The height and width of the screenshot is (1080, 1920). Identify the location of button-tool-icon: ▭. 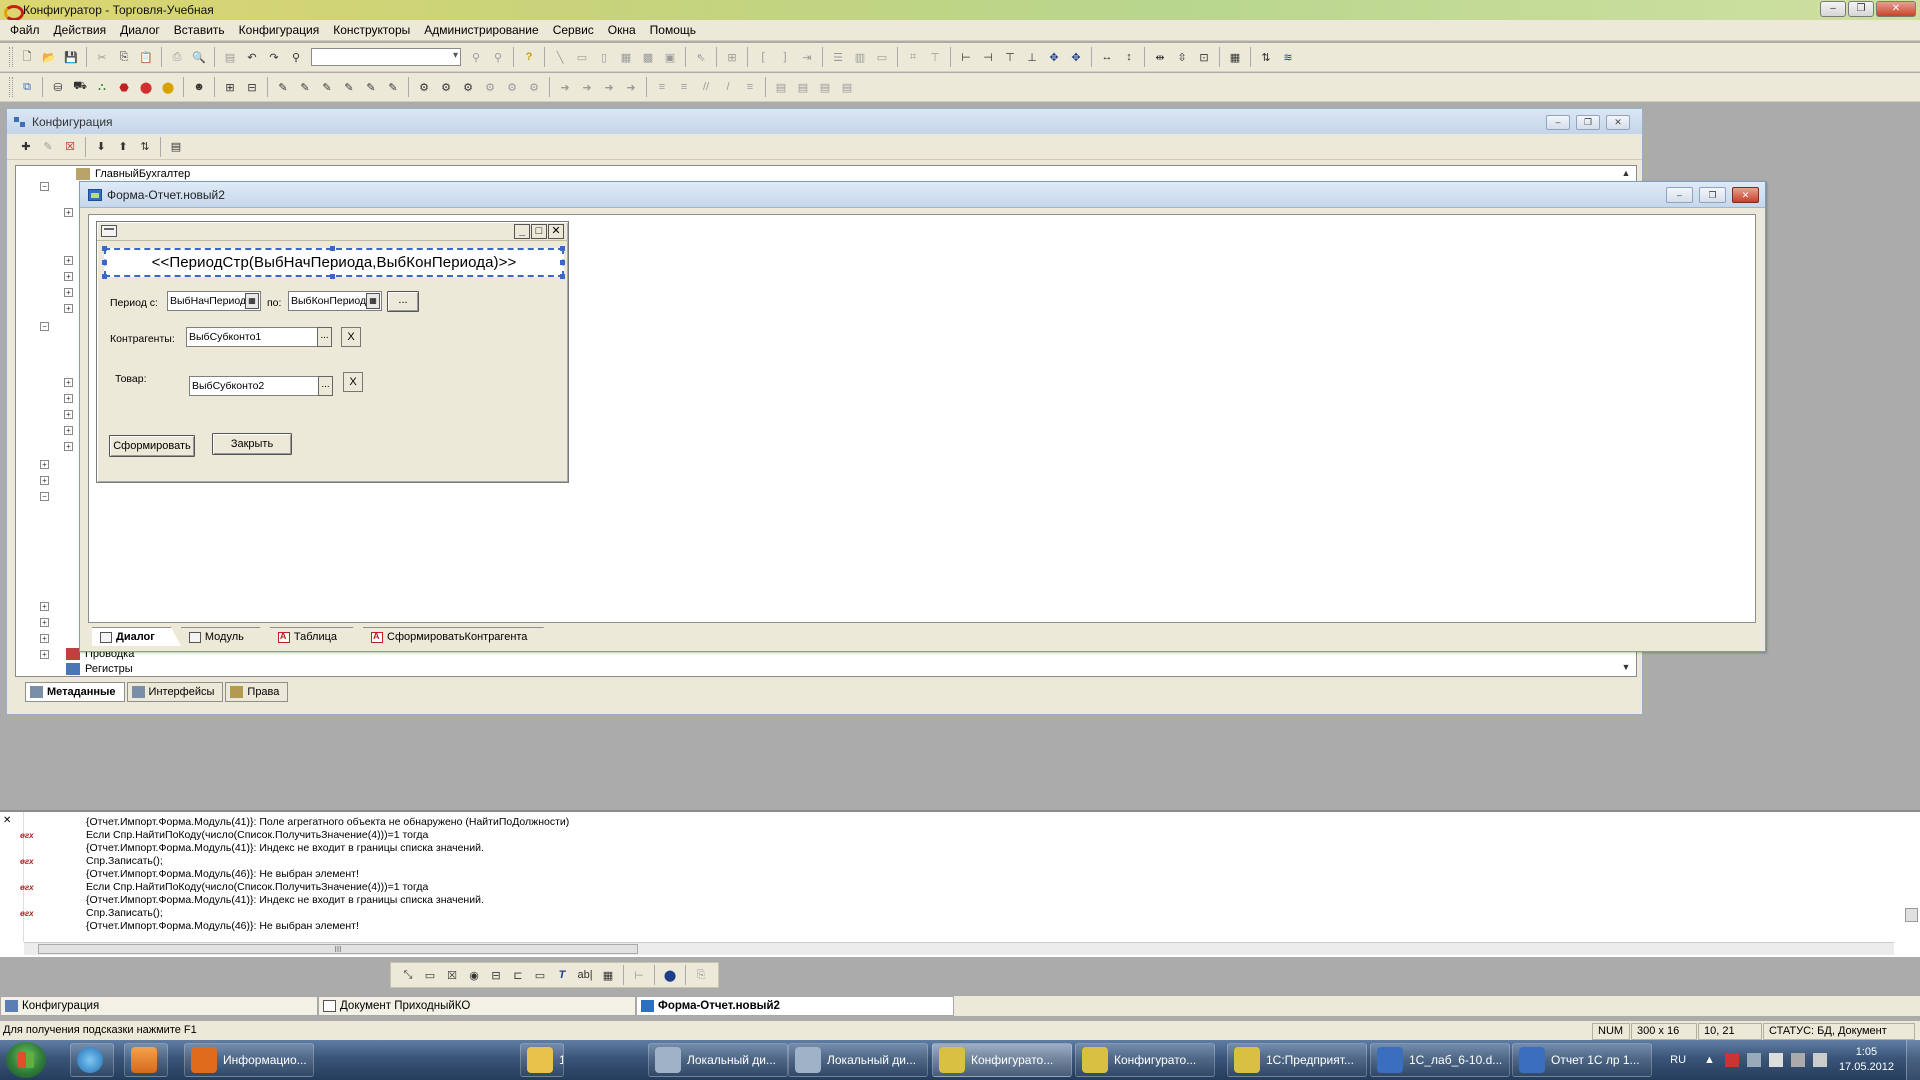
(430, 975).